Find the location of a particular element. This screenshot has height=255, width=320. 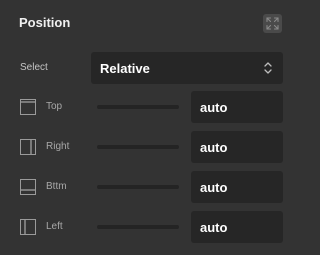

slider-left is located at coordinates (138, 227).